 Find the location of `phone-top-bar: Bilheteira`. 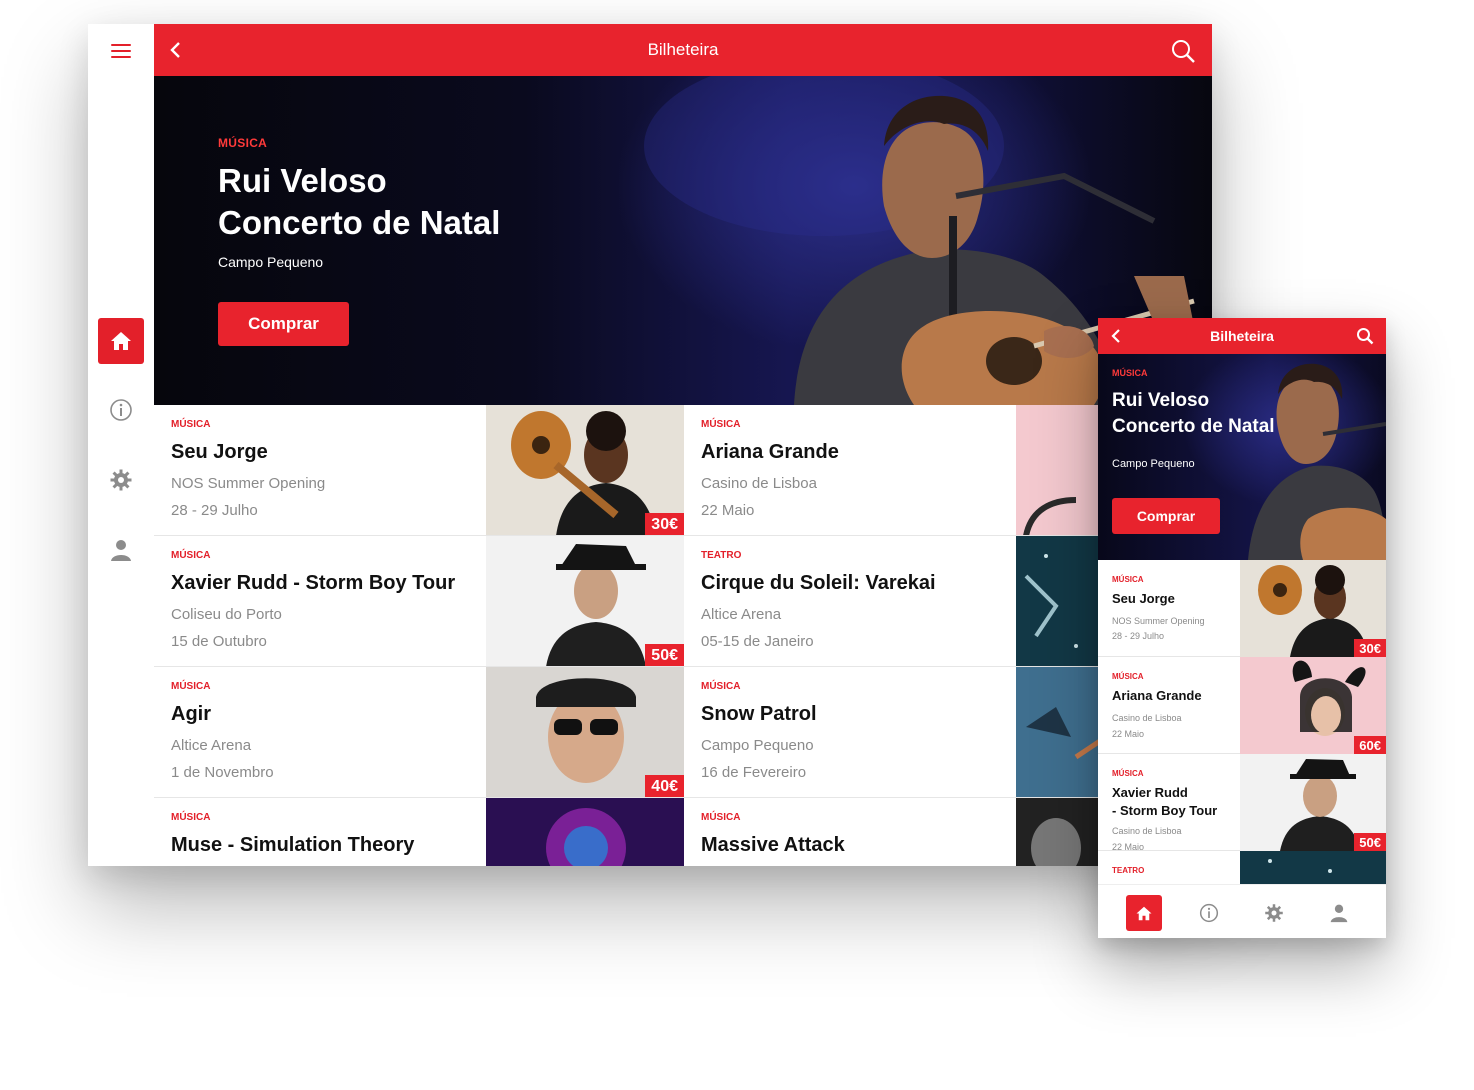

phone-top-bar: Bilheteira is located at coordinates (1242, 336).